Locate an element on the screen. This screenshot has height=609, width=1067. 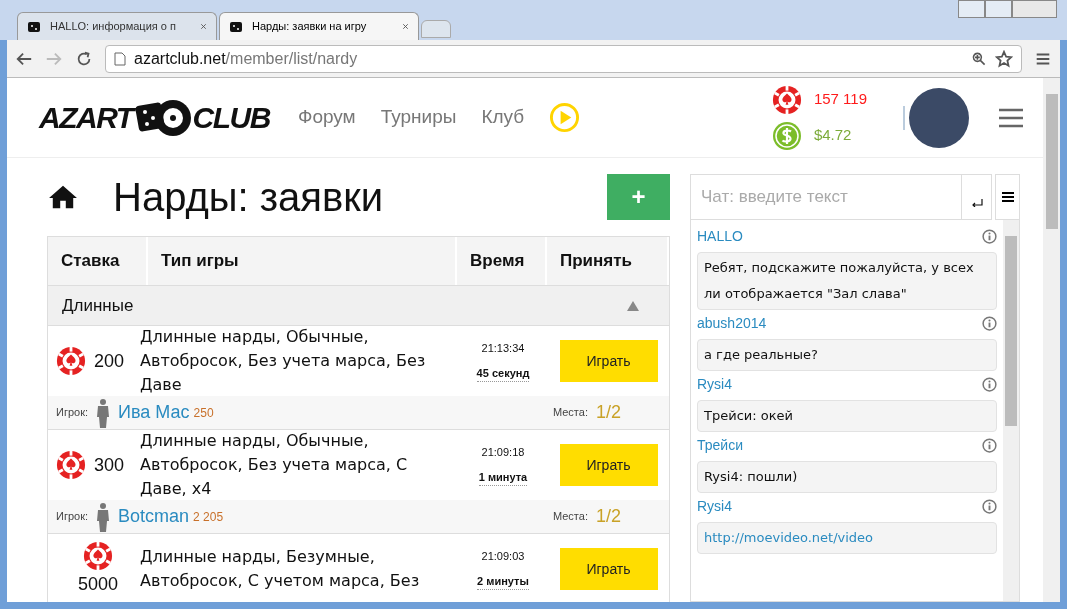
player-rating: 2 205 is located at coordinates (208, 517).